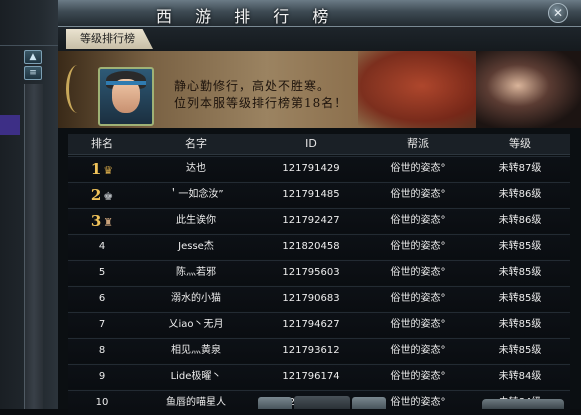 The height and width of the screenshot is (415, 581). Describe the element at coordinates (102, 350) in the screenshot. I see `rank-cell: 8` at that location.